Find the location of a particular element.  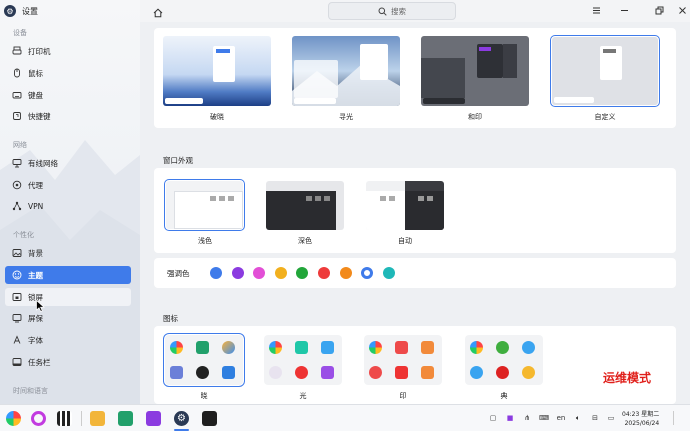

menu-button is located at coordinates (596, 10).